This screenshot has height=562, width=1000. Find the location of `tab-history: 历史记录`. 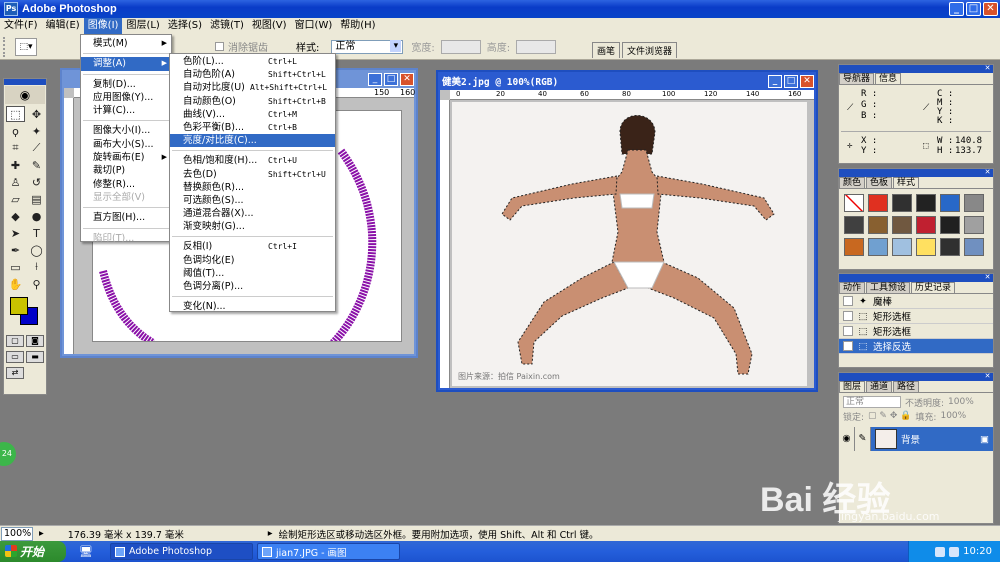

tab-history: 历史记录 is located at coordinates (933, 287).